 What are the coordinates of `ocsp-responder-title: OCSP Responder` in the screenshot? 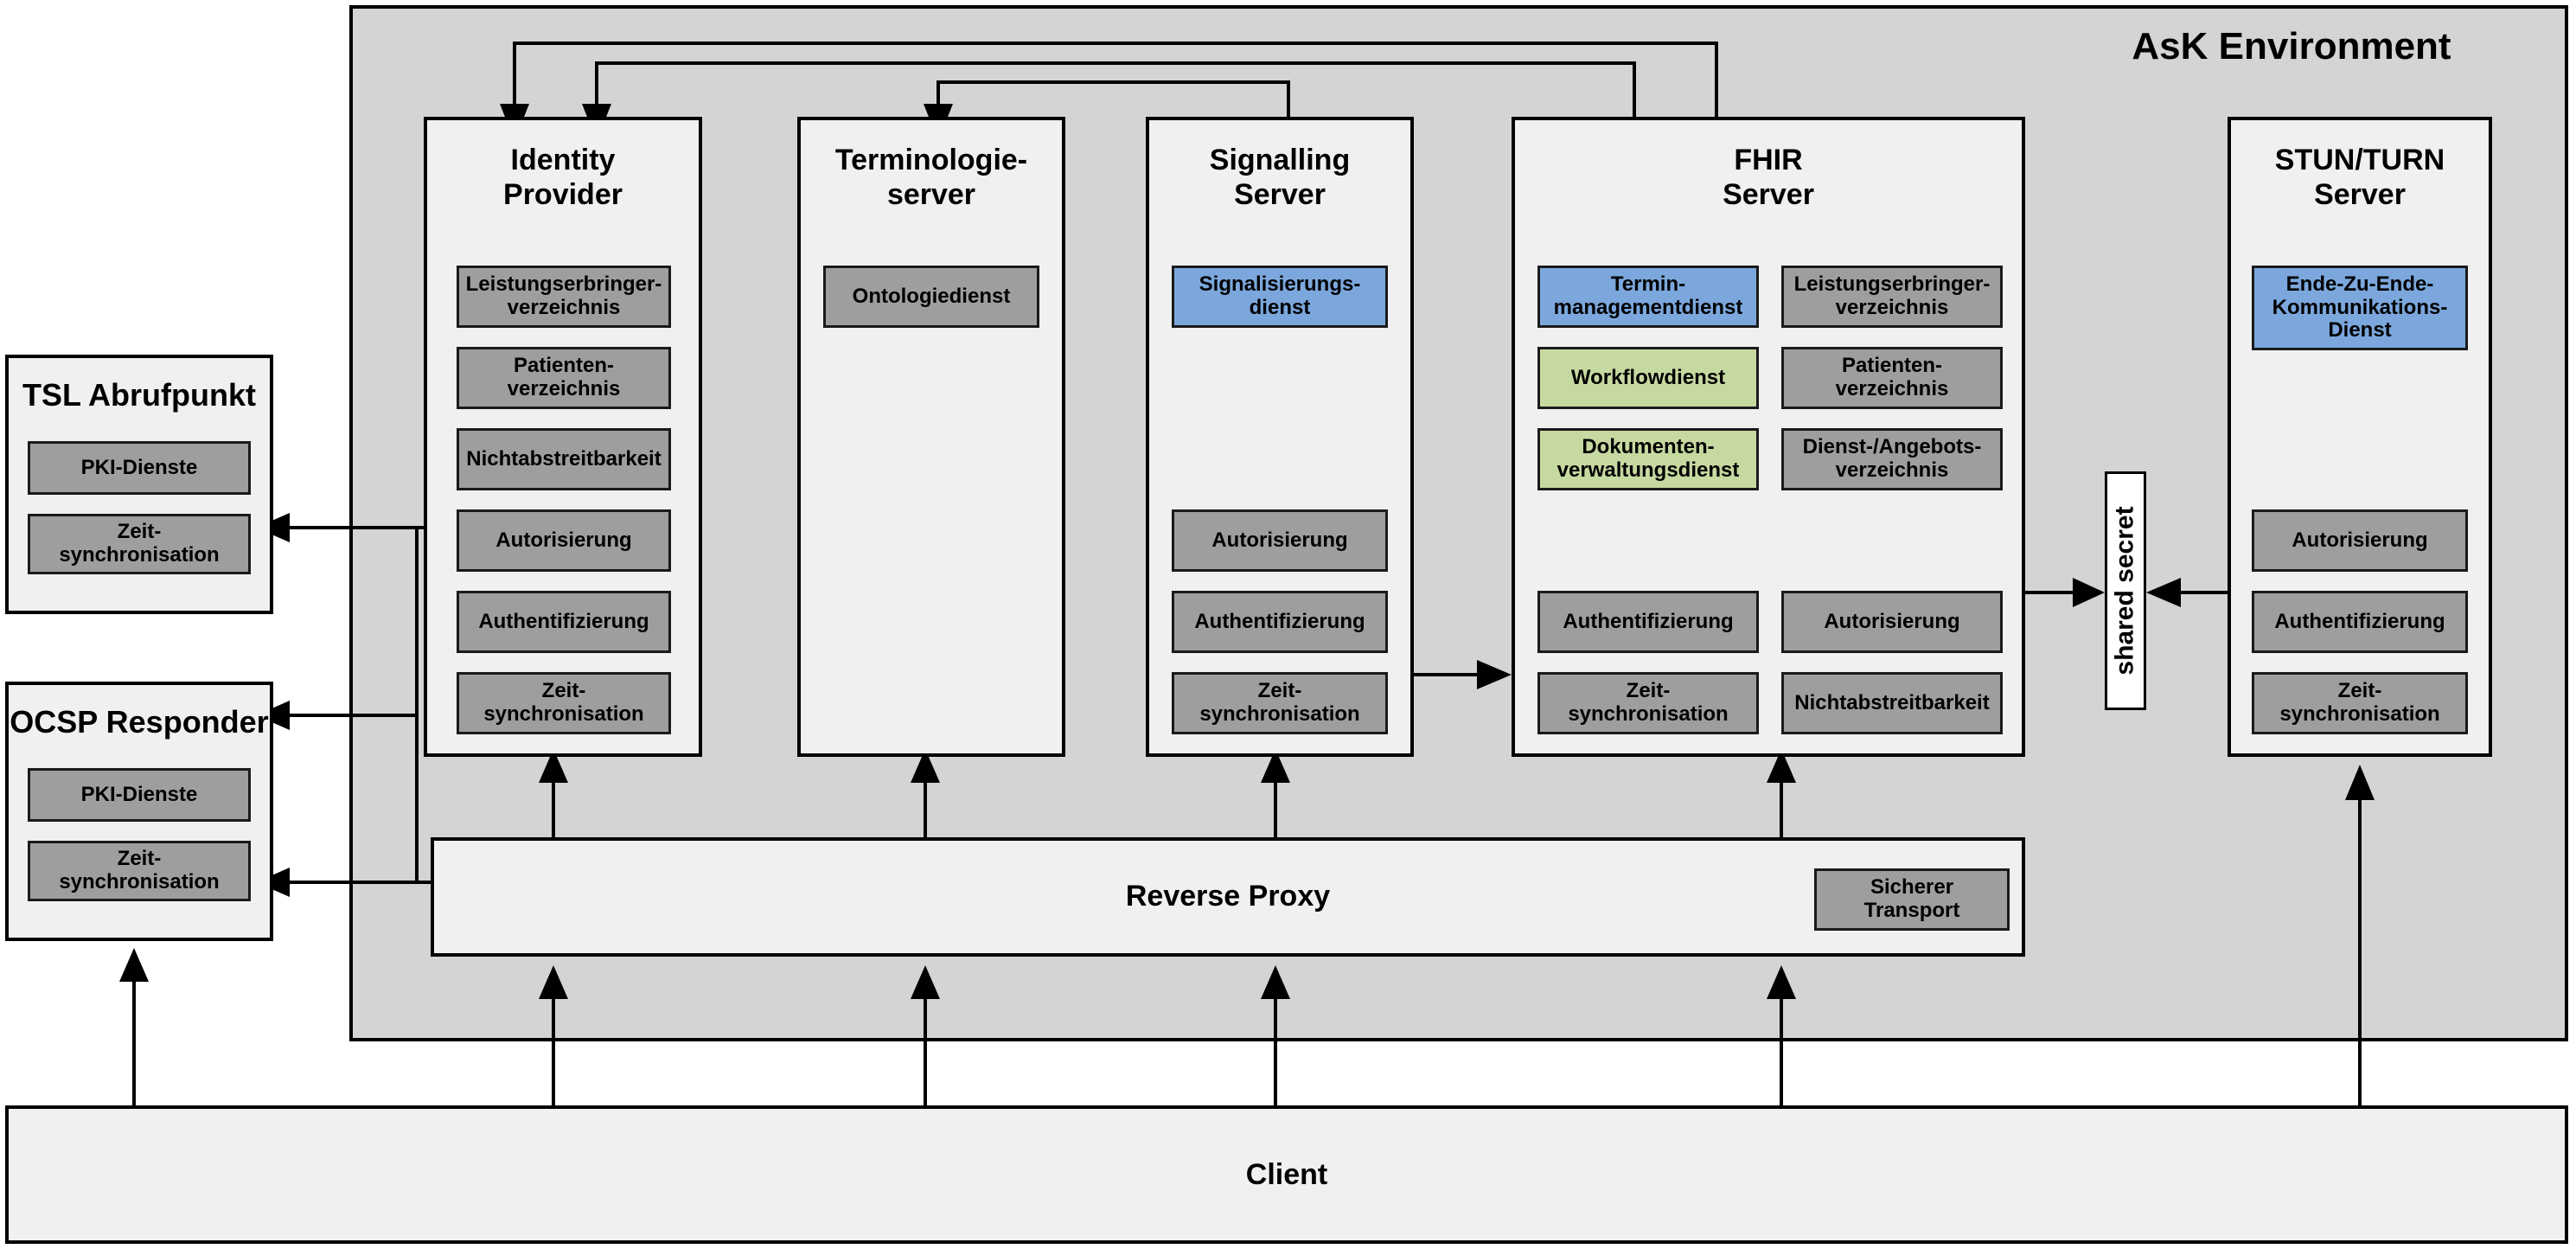 It's located at (139, 722).